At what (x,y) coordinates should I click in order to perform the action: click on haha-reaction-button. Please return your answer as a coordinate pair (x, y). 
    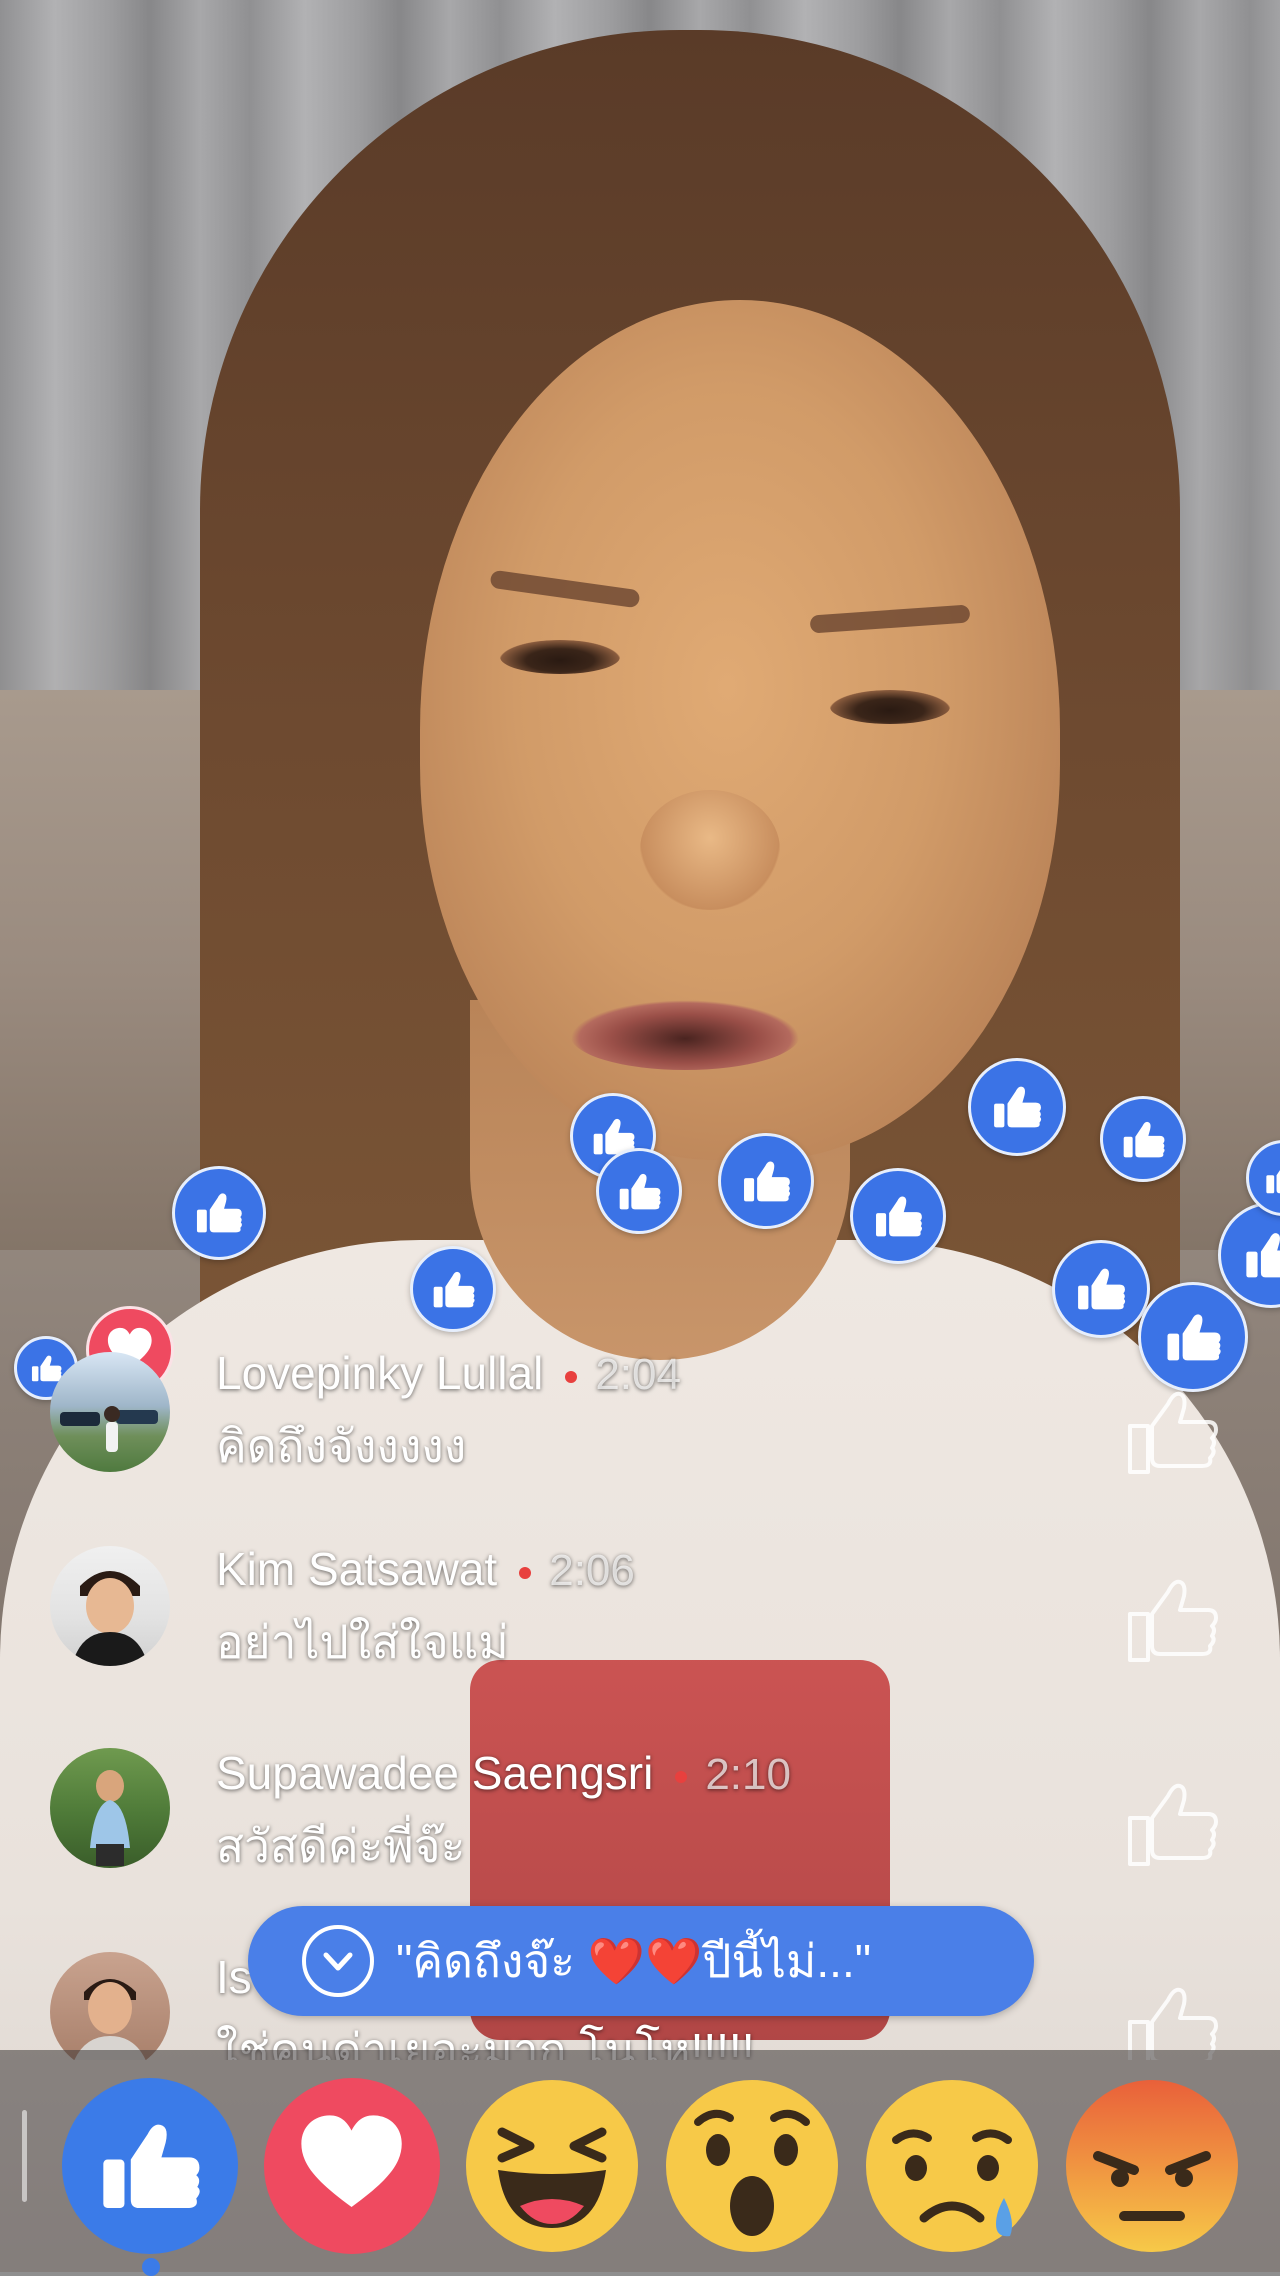
    Looking at the image, I should click on (552, 2166).